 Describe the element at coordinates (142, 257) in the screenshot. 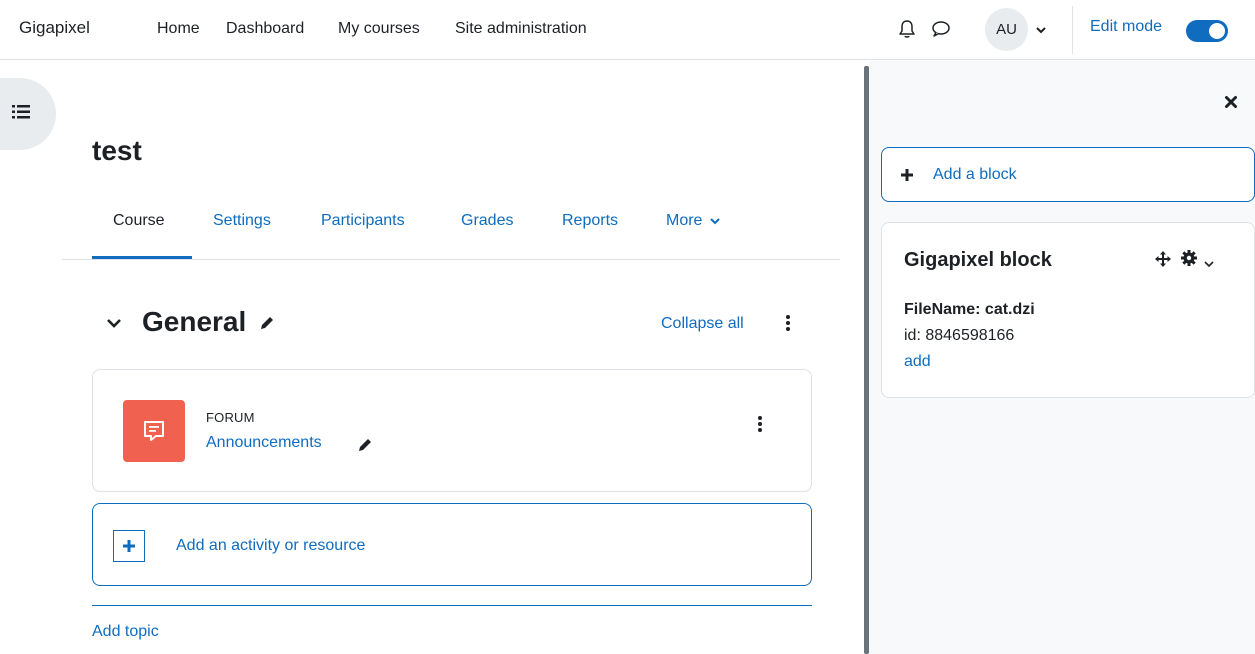

I see `active-tab-indicator` at that location.